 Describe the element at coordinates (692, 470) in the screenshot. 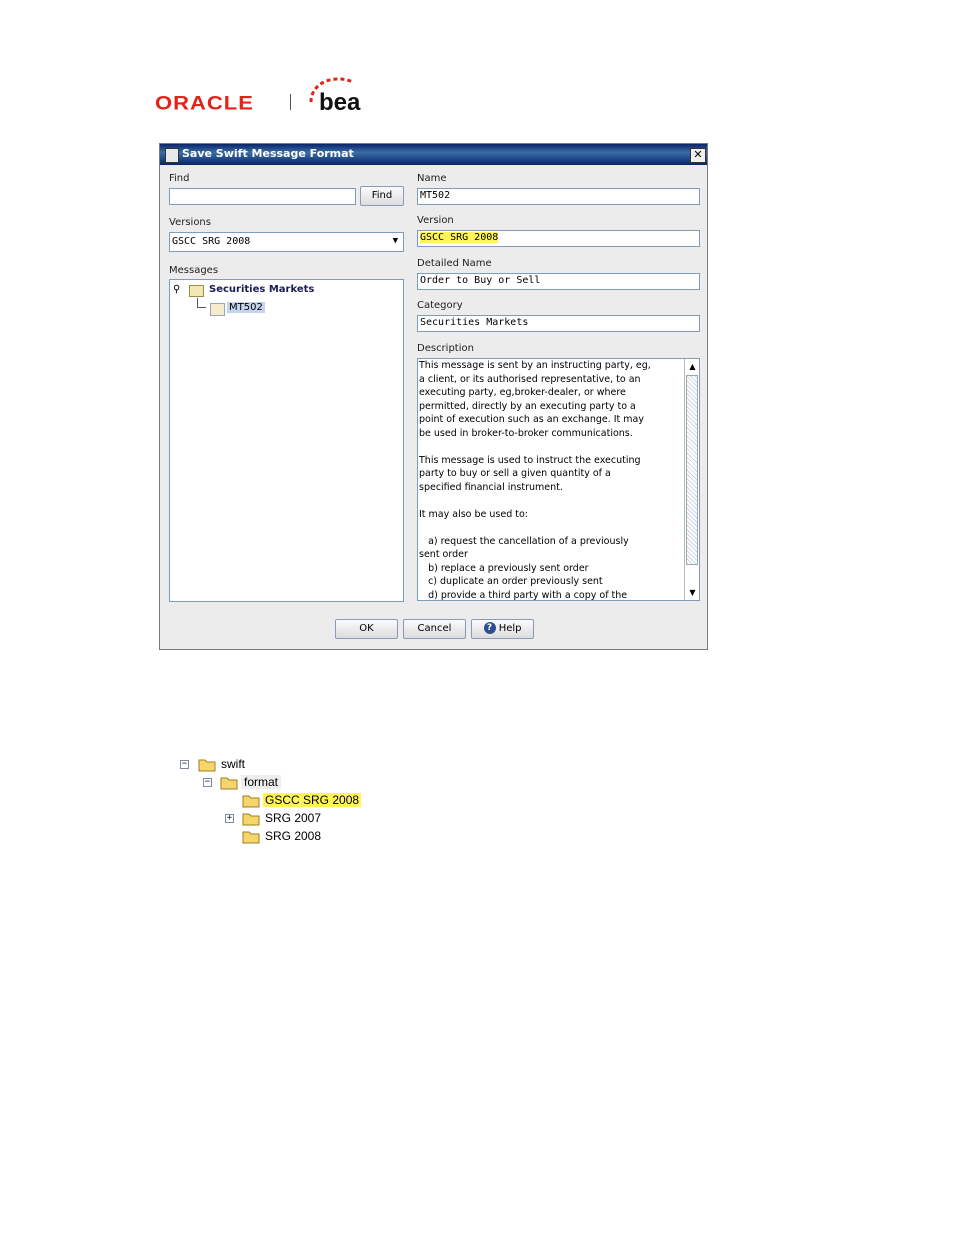

I see `scroll-thumb` at that location.